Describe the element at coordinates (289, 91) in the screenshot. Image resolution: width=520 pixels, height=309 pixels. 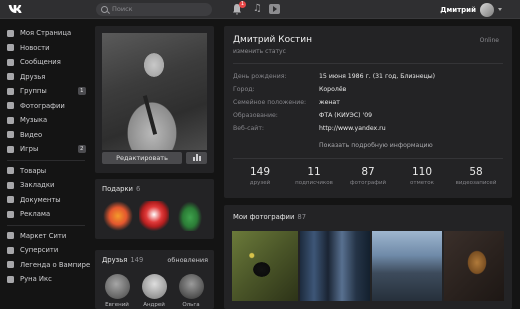
I see `info-city: Город: Королёв` at that location.